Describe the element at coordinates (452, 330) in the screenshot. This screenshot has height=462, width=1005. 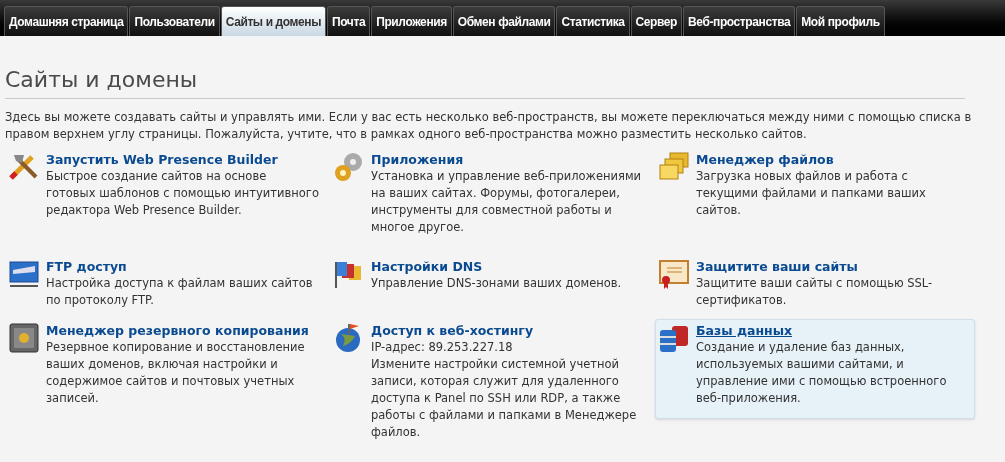
I see `tile-link: Доступ к веб-хостингу` at that location.